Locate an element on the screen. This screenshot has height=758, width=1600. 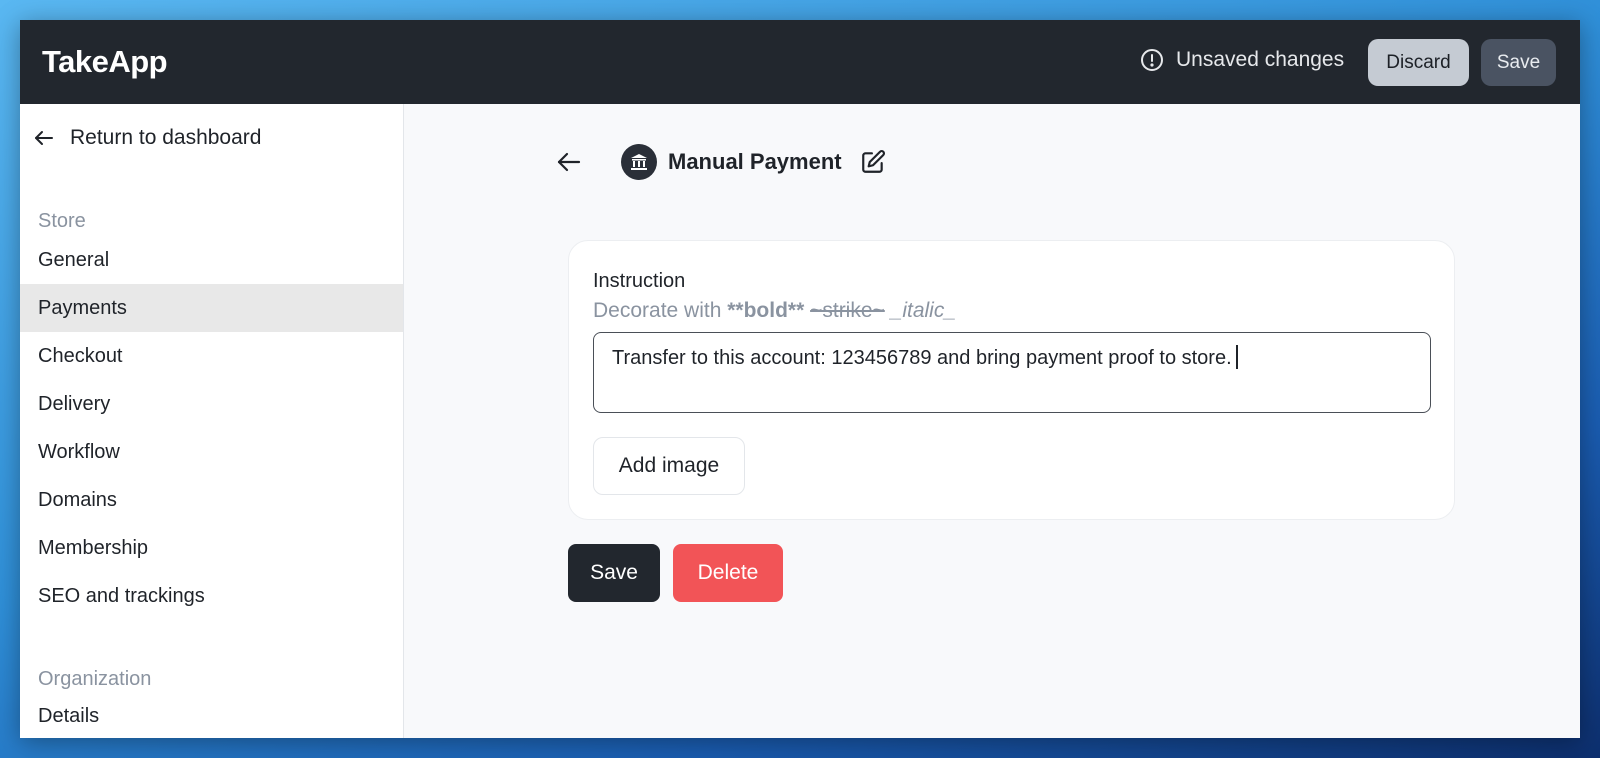
hint-strike: ~strike~ is located at coordinates (847, 310).